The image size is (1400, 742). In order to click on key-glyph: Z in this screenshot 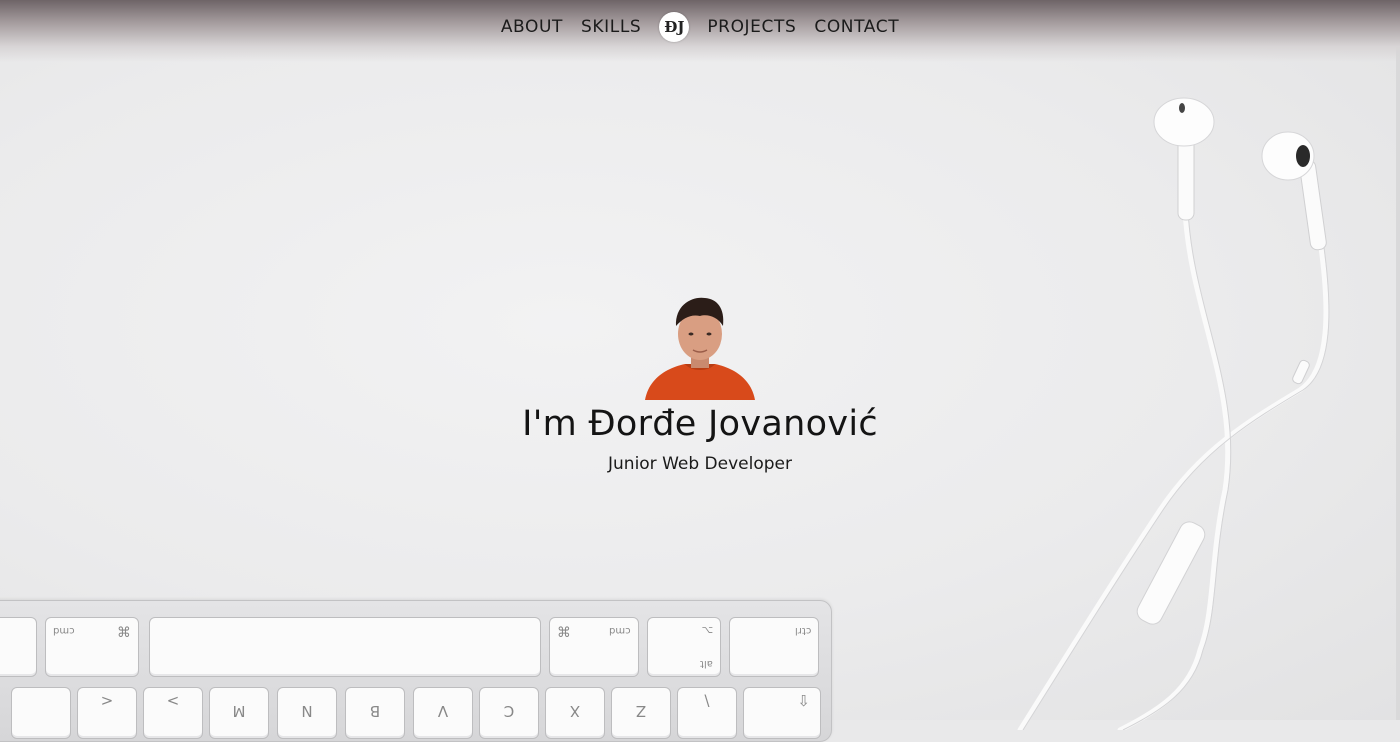, I will do `click(641, 711)`.